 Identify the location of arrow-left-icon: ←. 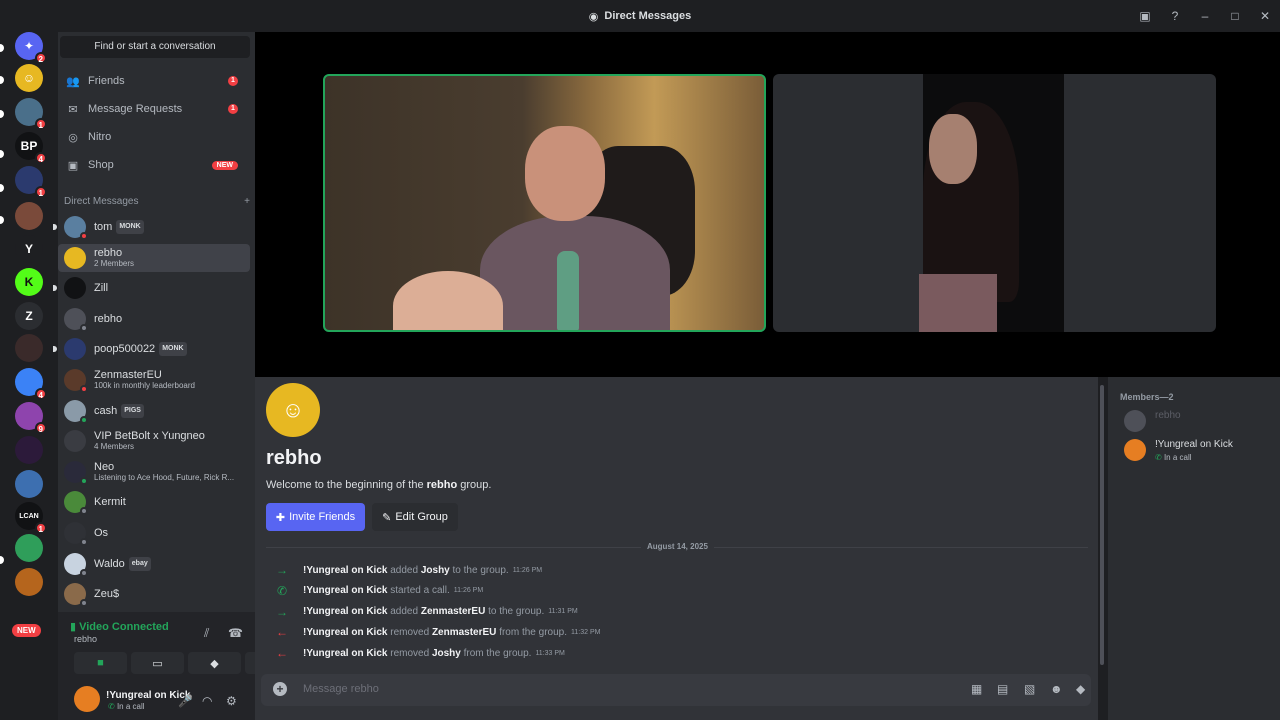
(282, 632).